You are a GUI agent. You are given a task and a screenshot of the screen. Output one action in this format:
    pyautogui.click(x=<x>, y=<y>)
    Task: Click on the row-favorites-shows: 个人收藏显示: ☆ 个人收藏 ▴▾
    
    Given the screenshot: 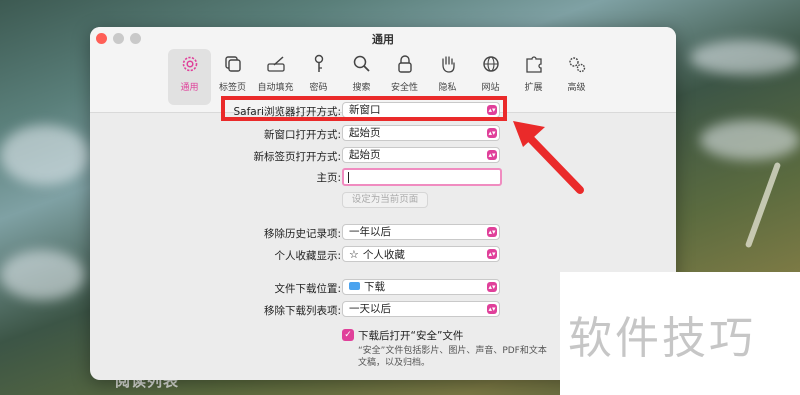 What is the action you would take?
    pyautogui.click(x=383, y=255)
    